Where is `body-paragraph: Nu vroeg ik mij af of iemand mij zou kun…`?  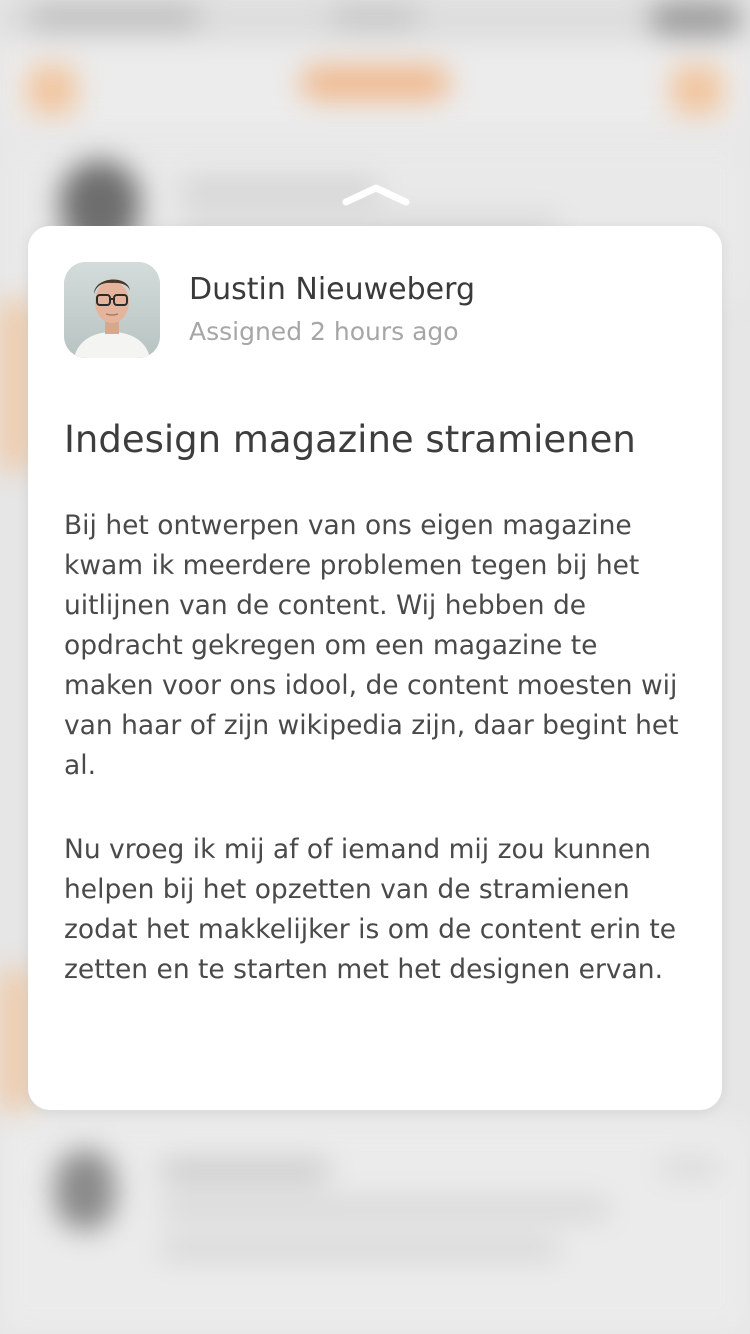 body-paragraph: Nu vroeg ik mij af of iemand mij zou kun… is located at coordinates (370, 909).